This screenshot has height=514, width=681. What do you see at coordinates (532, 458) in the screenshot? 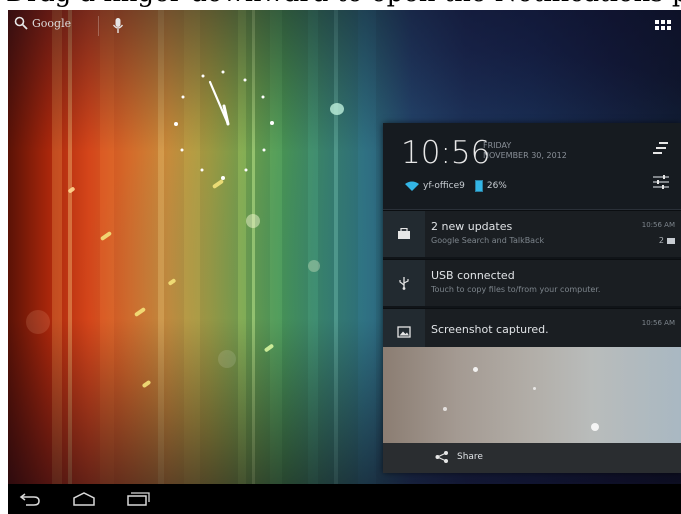
I see `share-bar: Share` at bounding box center [532, 458].